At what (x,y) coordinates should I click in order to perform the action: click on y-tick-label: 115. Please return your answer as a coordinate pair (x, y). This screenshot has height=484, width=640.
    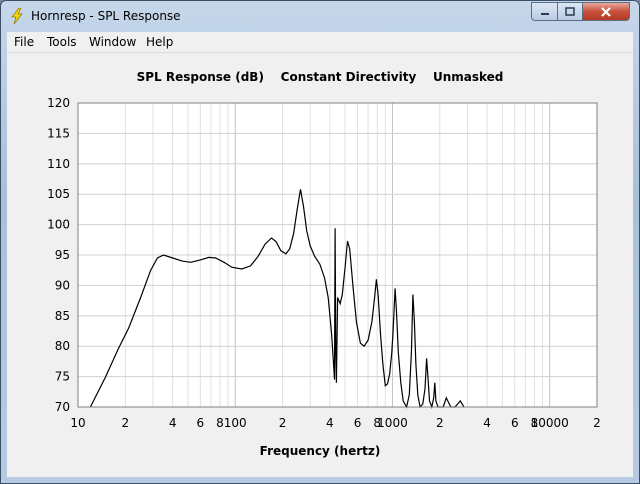
    Looking at the image, I should click on (58, 133).